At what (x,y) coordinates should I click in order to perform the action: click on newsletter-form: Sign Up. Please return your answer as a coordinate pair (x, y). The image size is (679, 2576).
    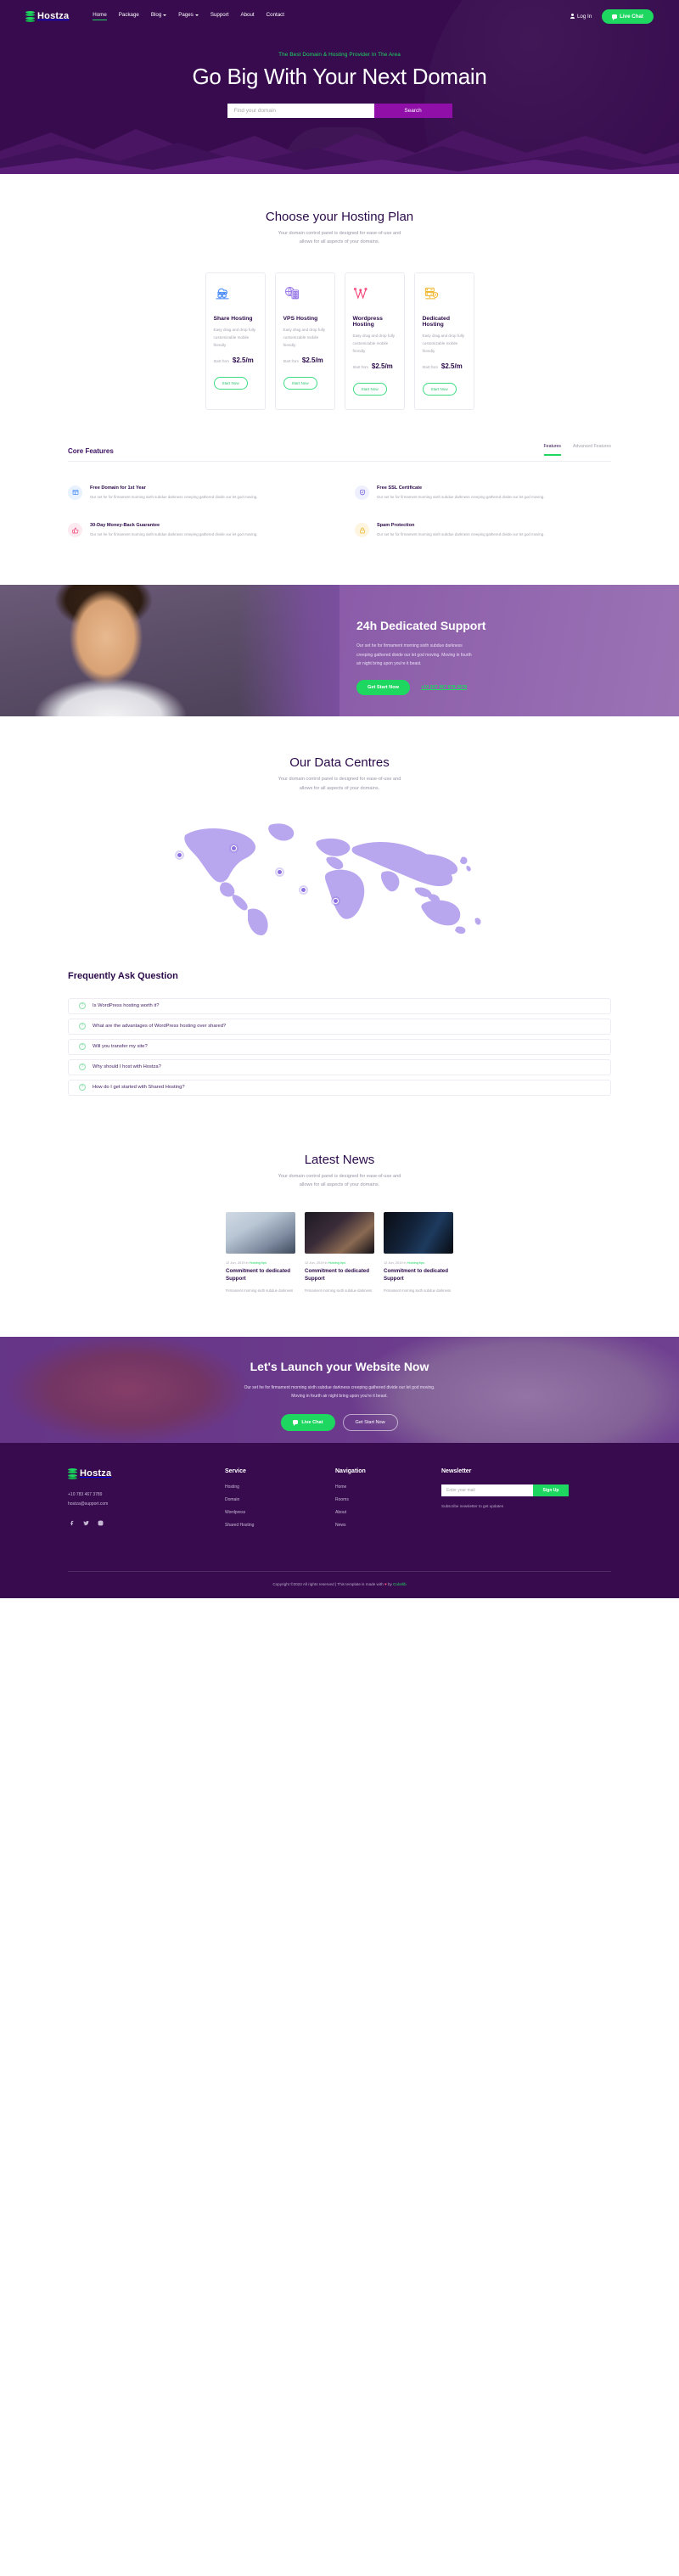
    Looking at the image, I should click on (505, 1490).